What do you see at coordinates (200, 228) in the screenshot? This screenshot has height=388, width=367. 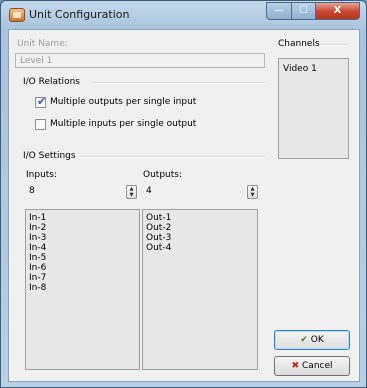 I see `output-list-item: Out-2` at bounding box center [200, 228].